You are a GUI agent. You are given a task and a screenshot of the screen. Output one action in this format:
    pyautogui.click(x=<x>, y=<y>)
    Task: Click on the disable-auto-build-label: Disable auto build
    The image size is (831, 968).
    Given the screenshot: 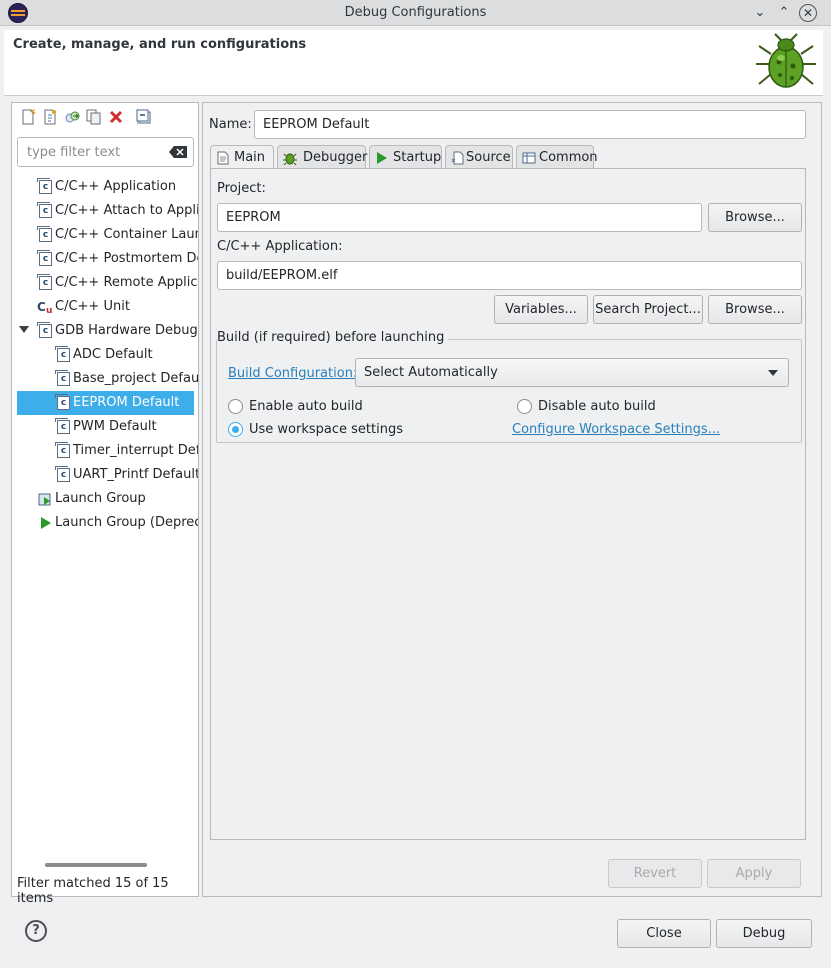 What is the action you would take?
    pyautogui.click(x=597, y=406)
    